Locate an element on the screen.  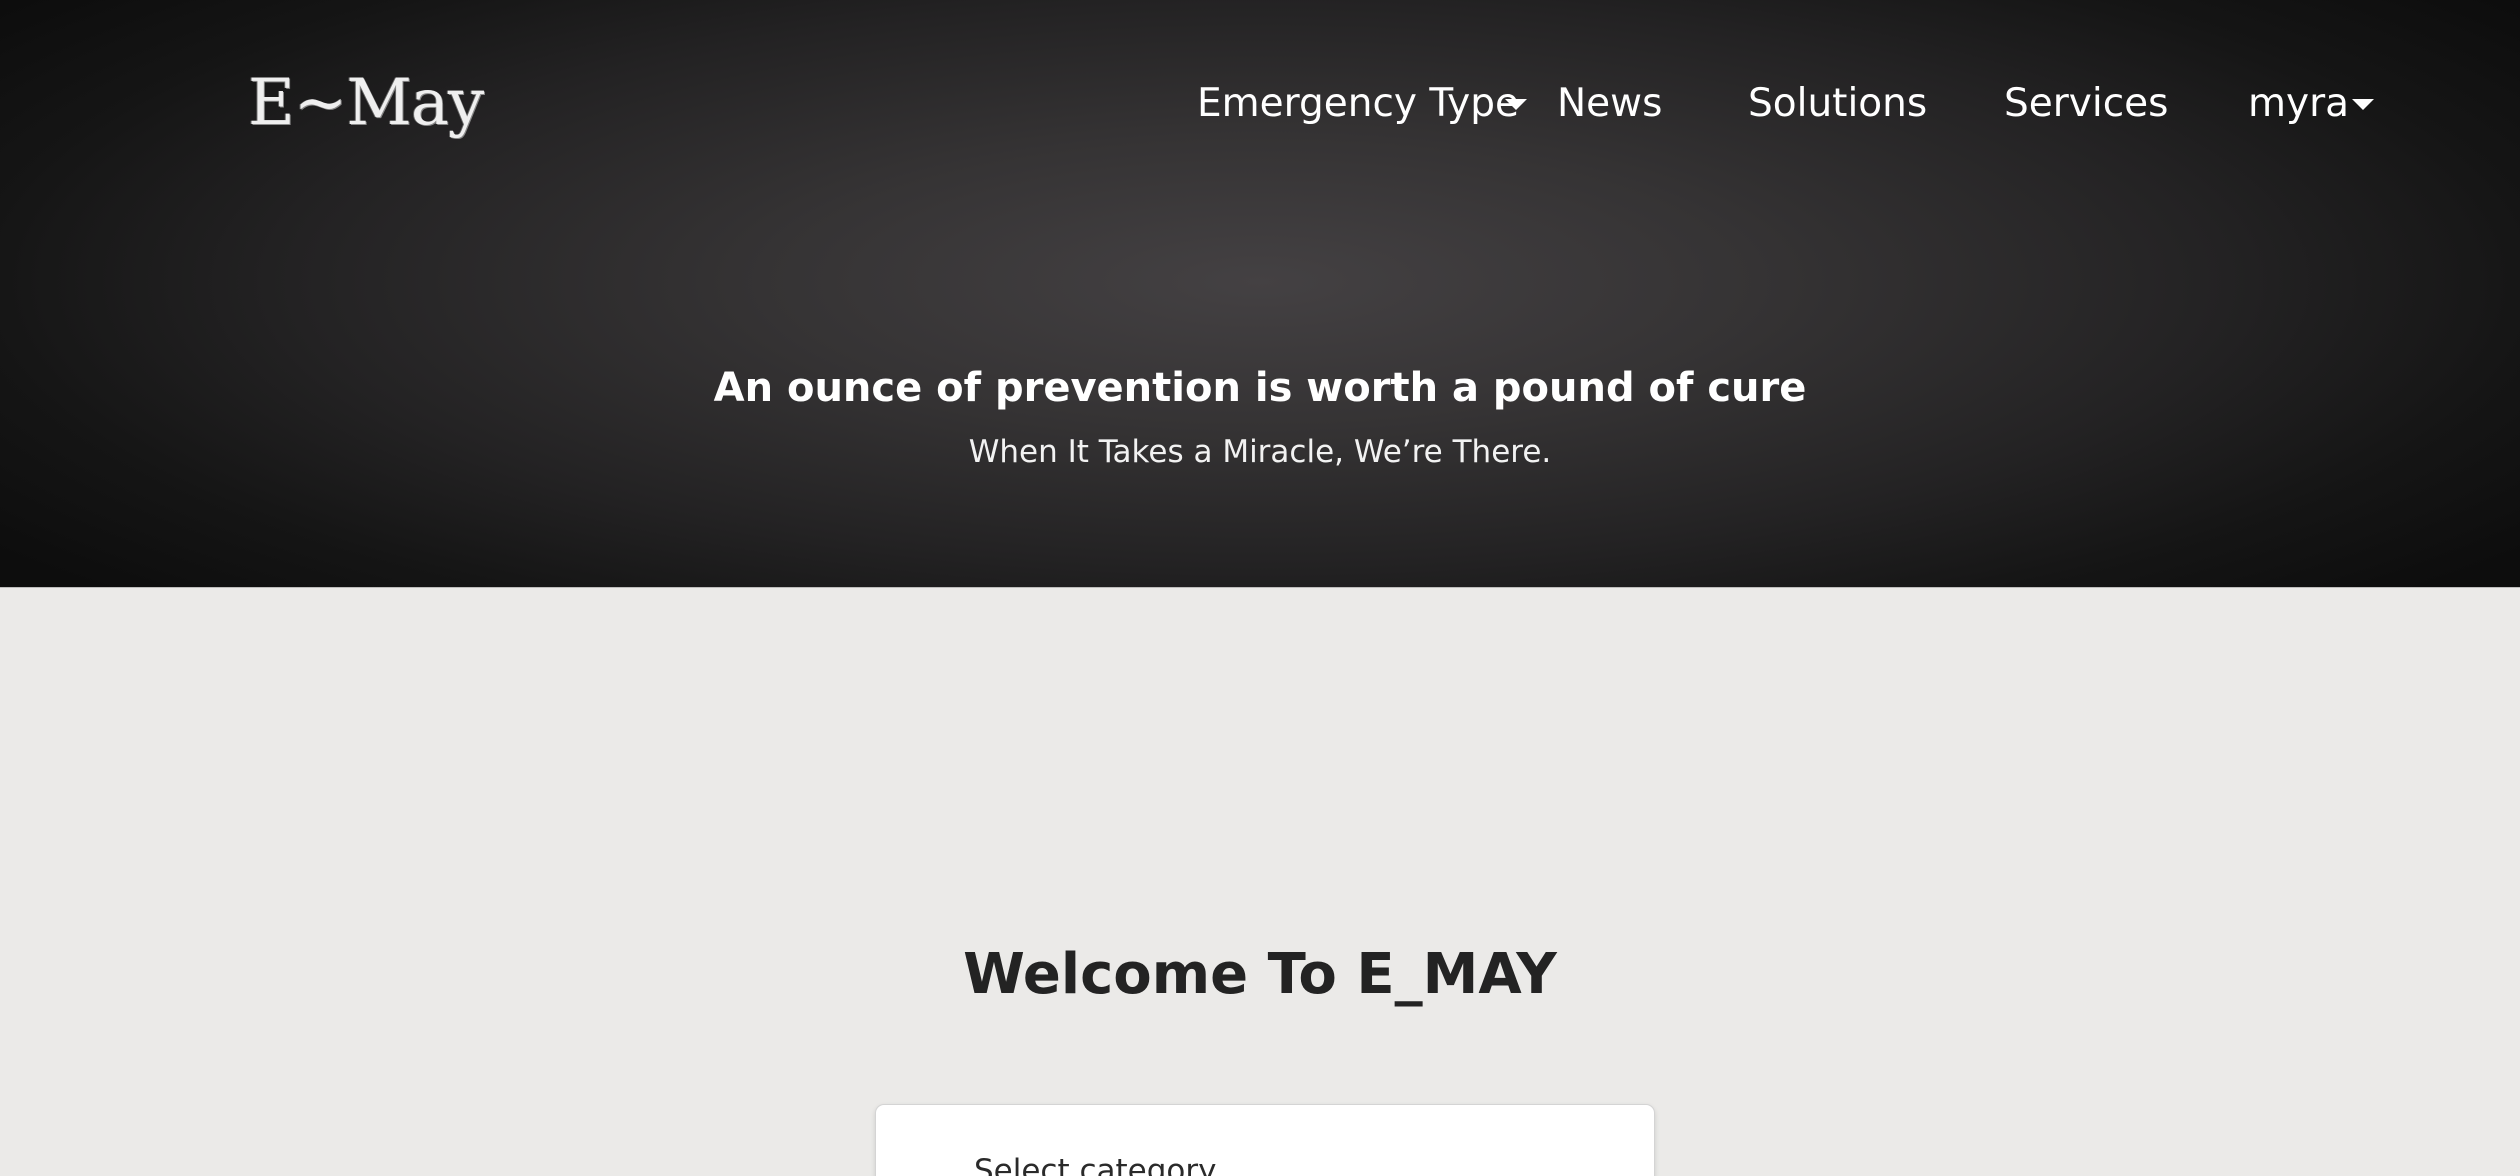
category-select: Select category is located at coordinates (1095, 1162).